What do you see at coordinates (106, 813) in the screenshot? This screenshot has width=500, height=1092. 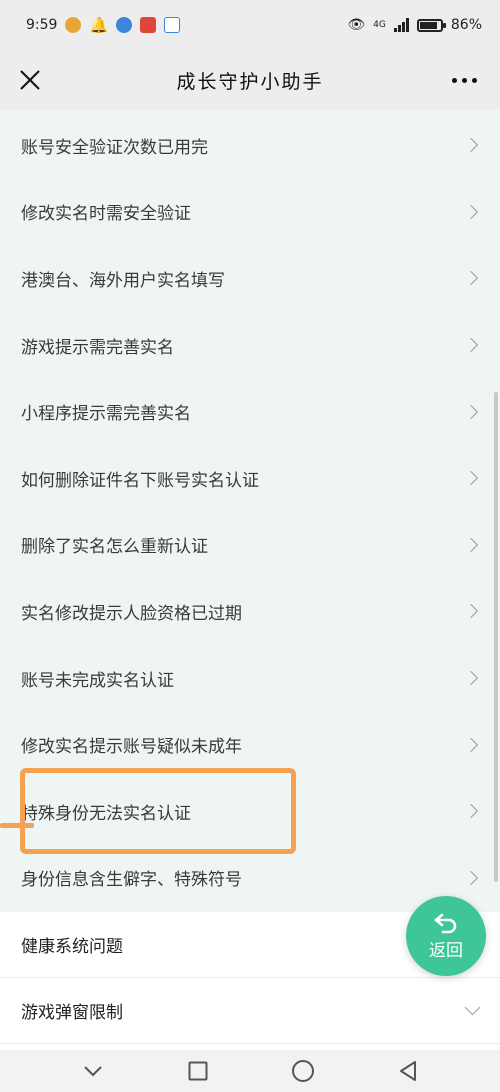 I see `list-item-label: 特殊身份无法实名认证` at bounding box center [106, 813].